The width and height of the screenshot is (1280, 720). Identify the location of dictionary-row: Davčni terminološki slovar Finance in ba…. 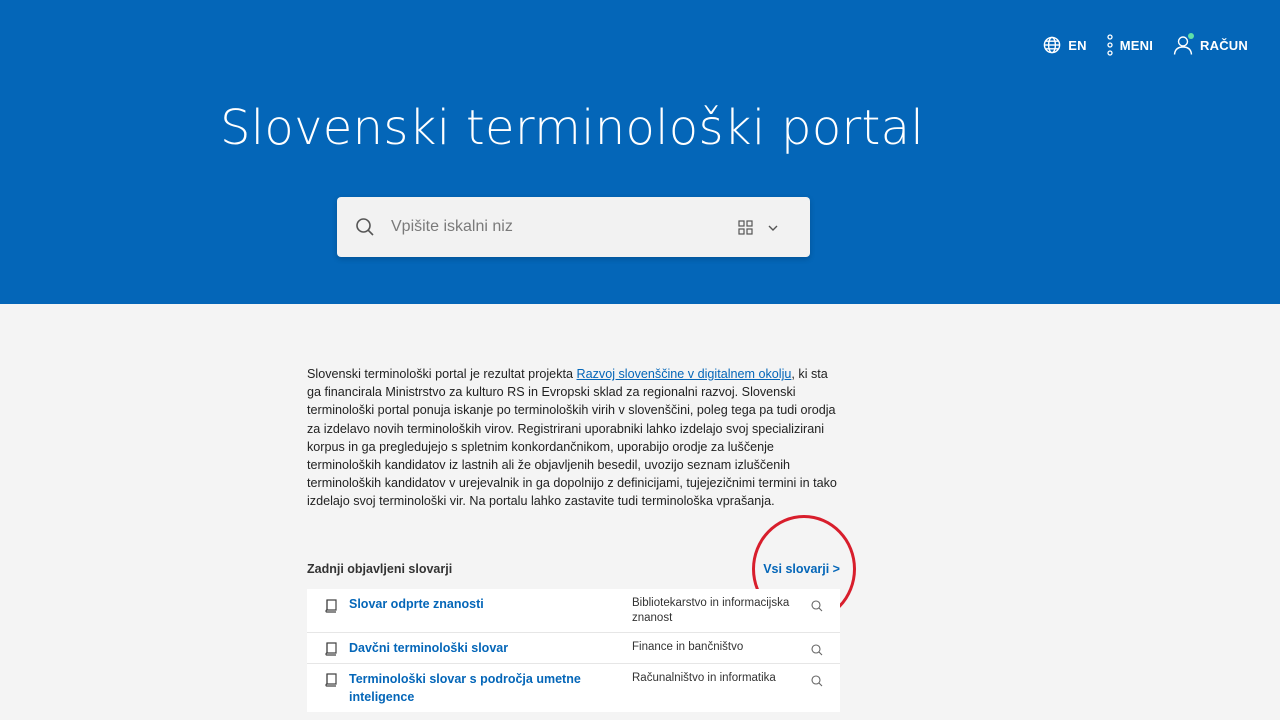
(573, 648).